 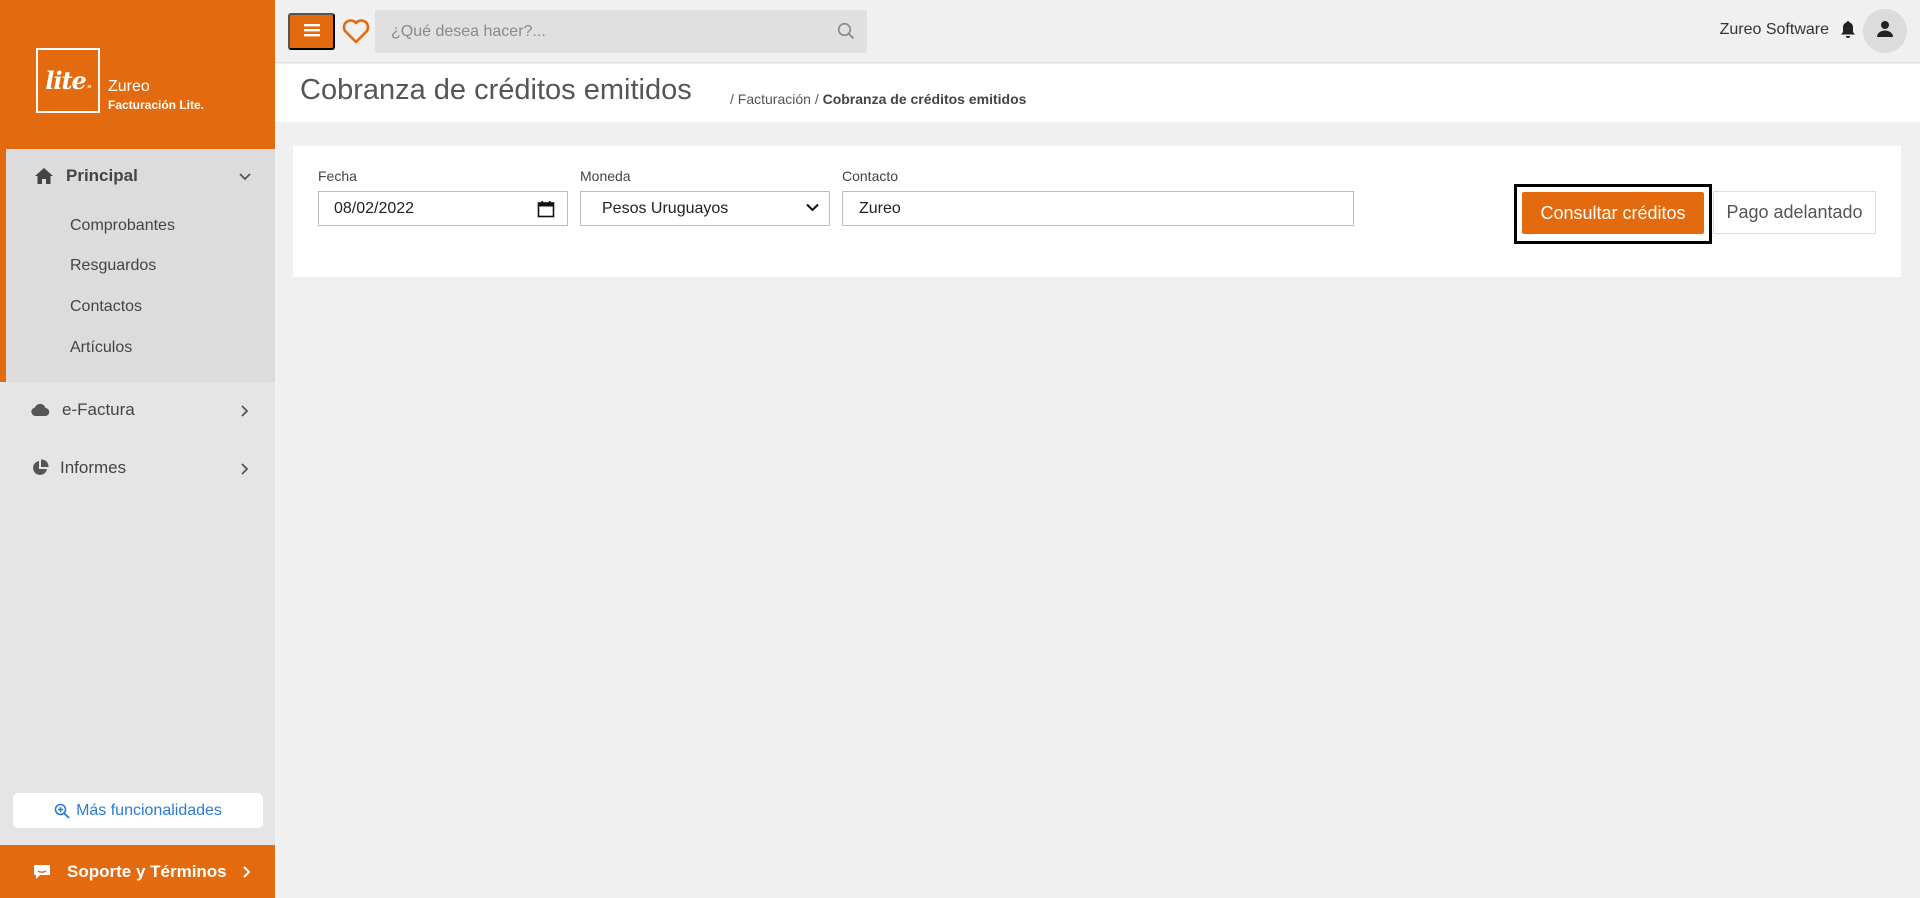 I want to click on logo-mark: », so click(x=89, y=85).